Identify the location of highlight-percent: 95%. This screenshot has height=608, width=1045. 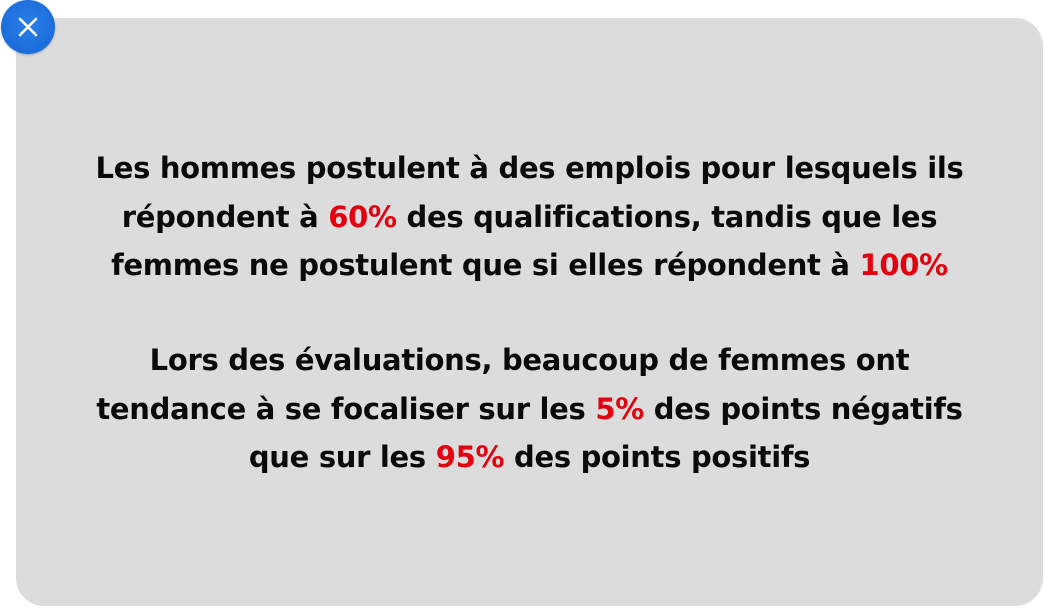
(470, 457).